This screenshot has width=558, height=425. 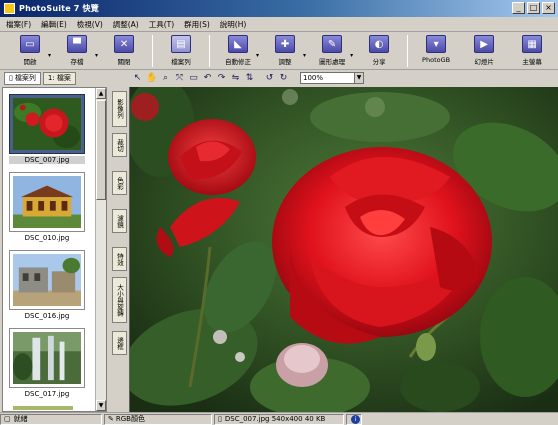 I want to click on side-tab-filter: 濾鏡, so click(x=119, y=221).